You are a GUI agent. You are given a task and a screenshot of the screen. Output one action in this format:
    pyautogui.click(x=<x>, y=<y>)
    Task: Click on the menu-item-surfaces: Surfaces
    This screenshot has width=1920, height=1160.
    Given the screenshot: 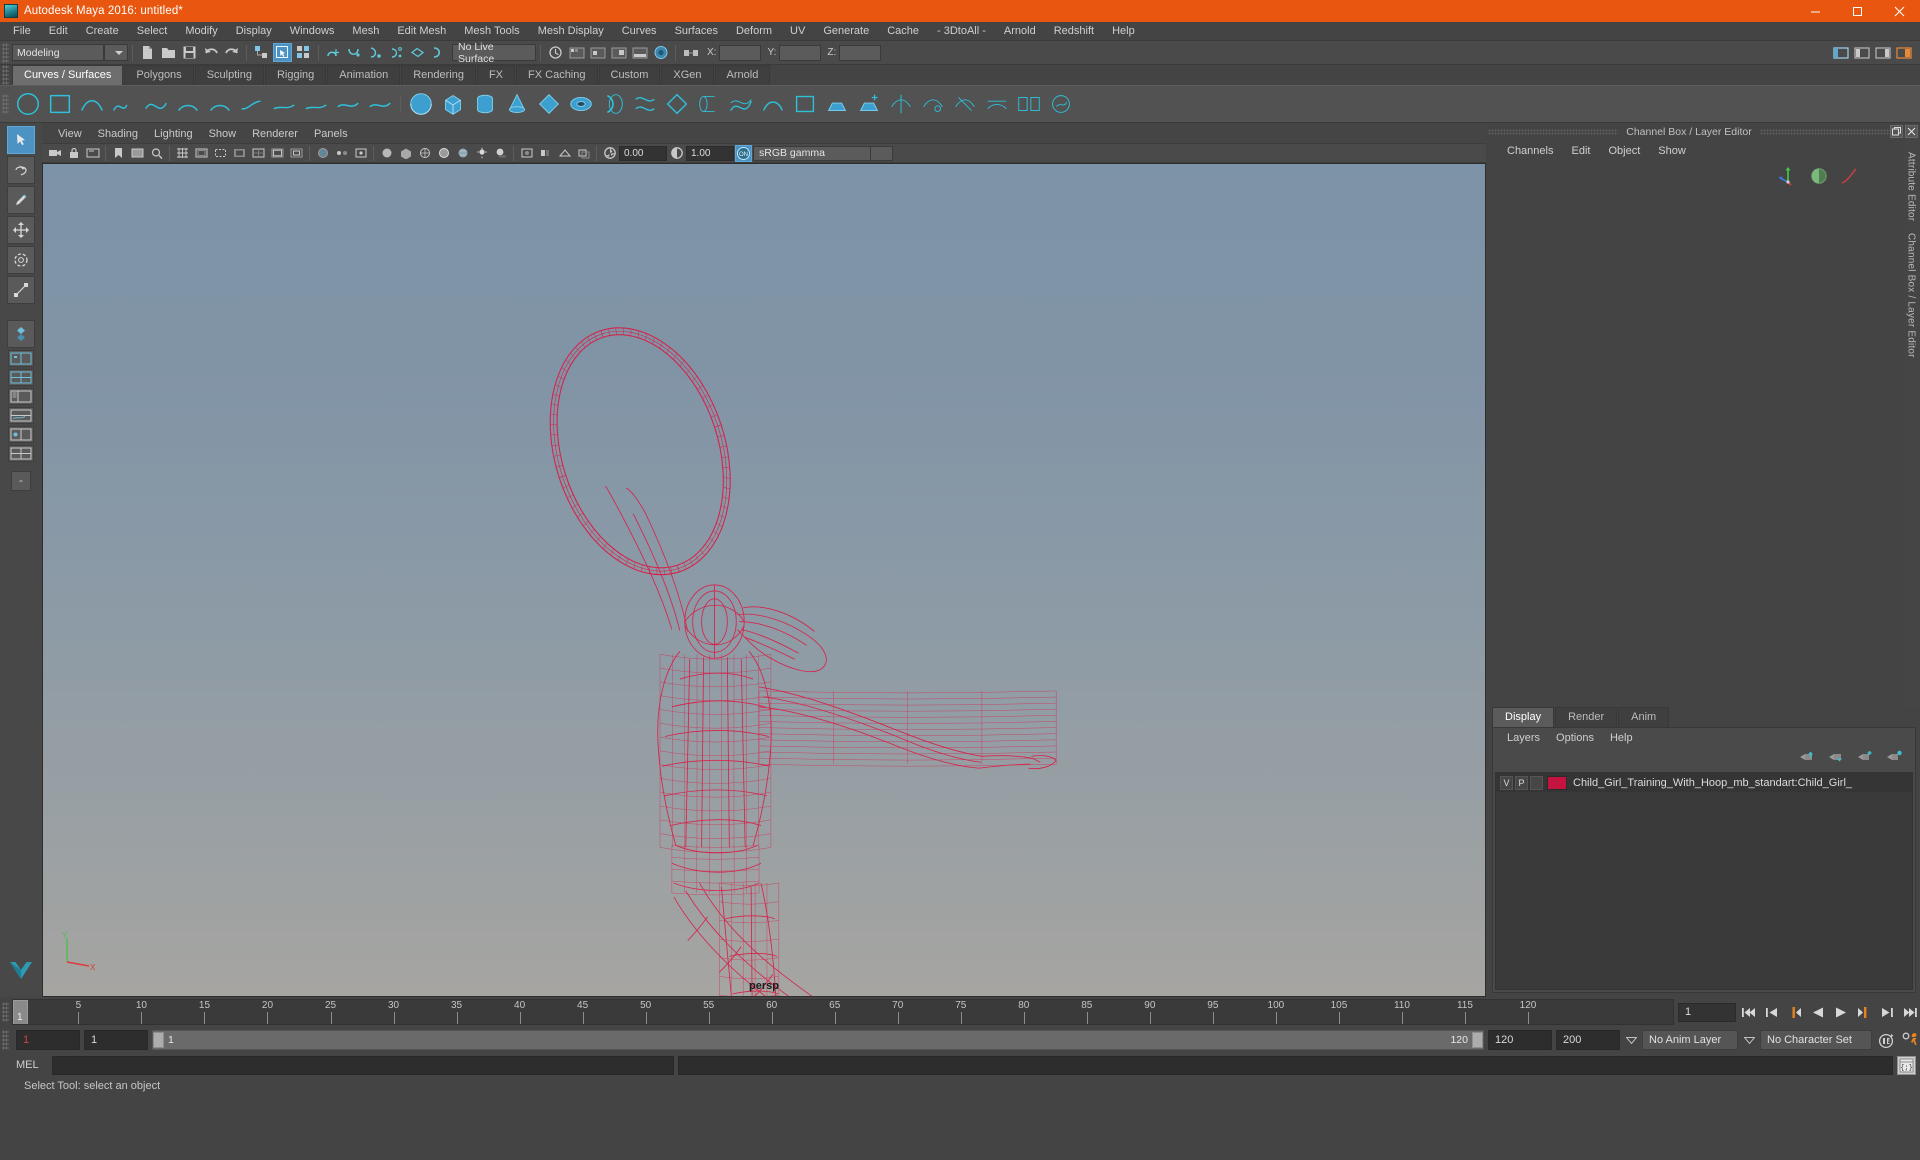 What is the action you would take?
    pyautogui.click(x=696, y=31)
    